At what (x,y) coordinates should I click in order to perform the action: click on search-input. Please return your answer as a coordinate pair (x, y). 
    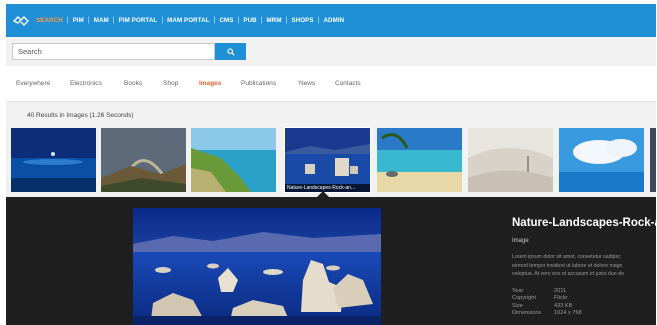
    Looking at the image, I should click on (113, 51).